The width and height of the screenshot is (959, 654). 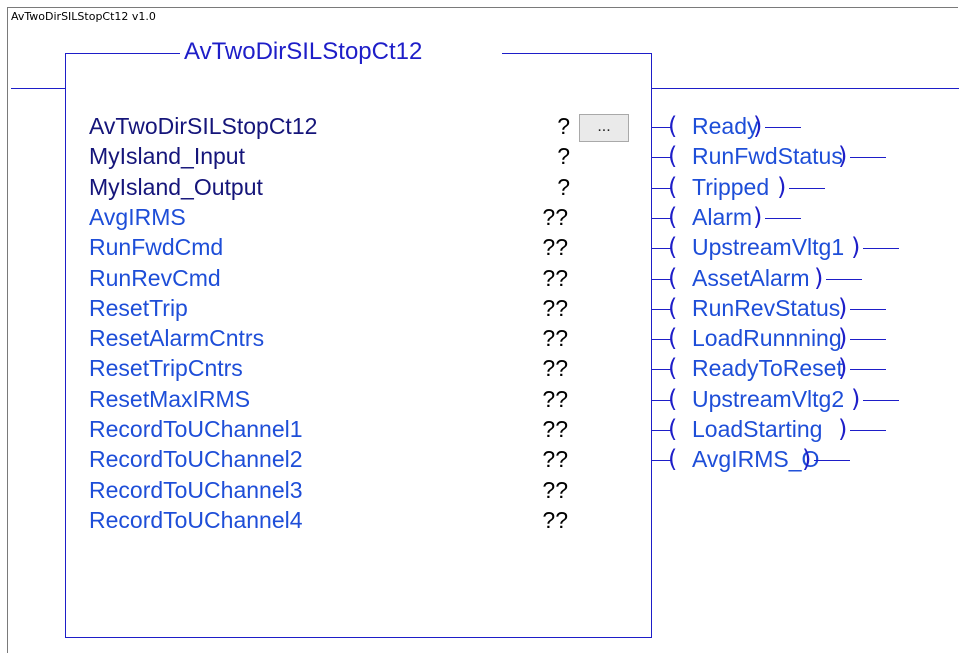 I want to click on output-coil-label: Tripped, so click(x=730, y=187).